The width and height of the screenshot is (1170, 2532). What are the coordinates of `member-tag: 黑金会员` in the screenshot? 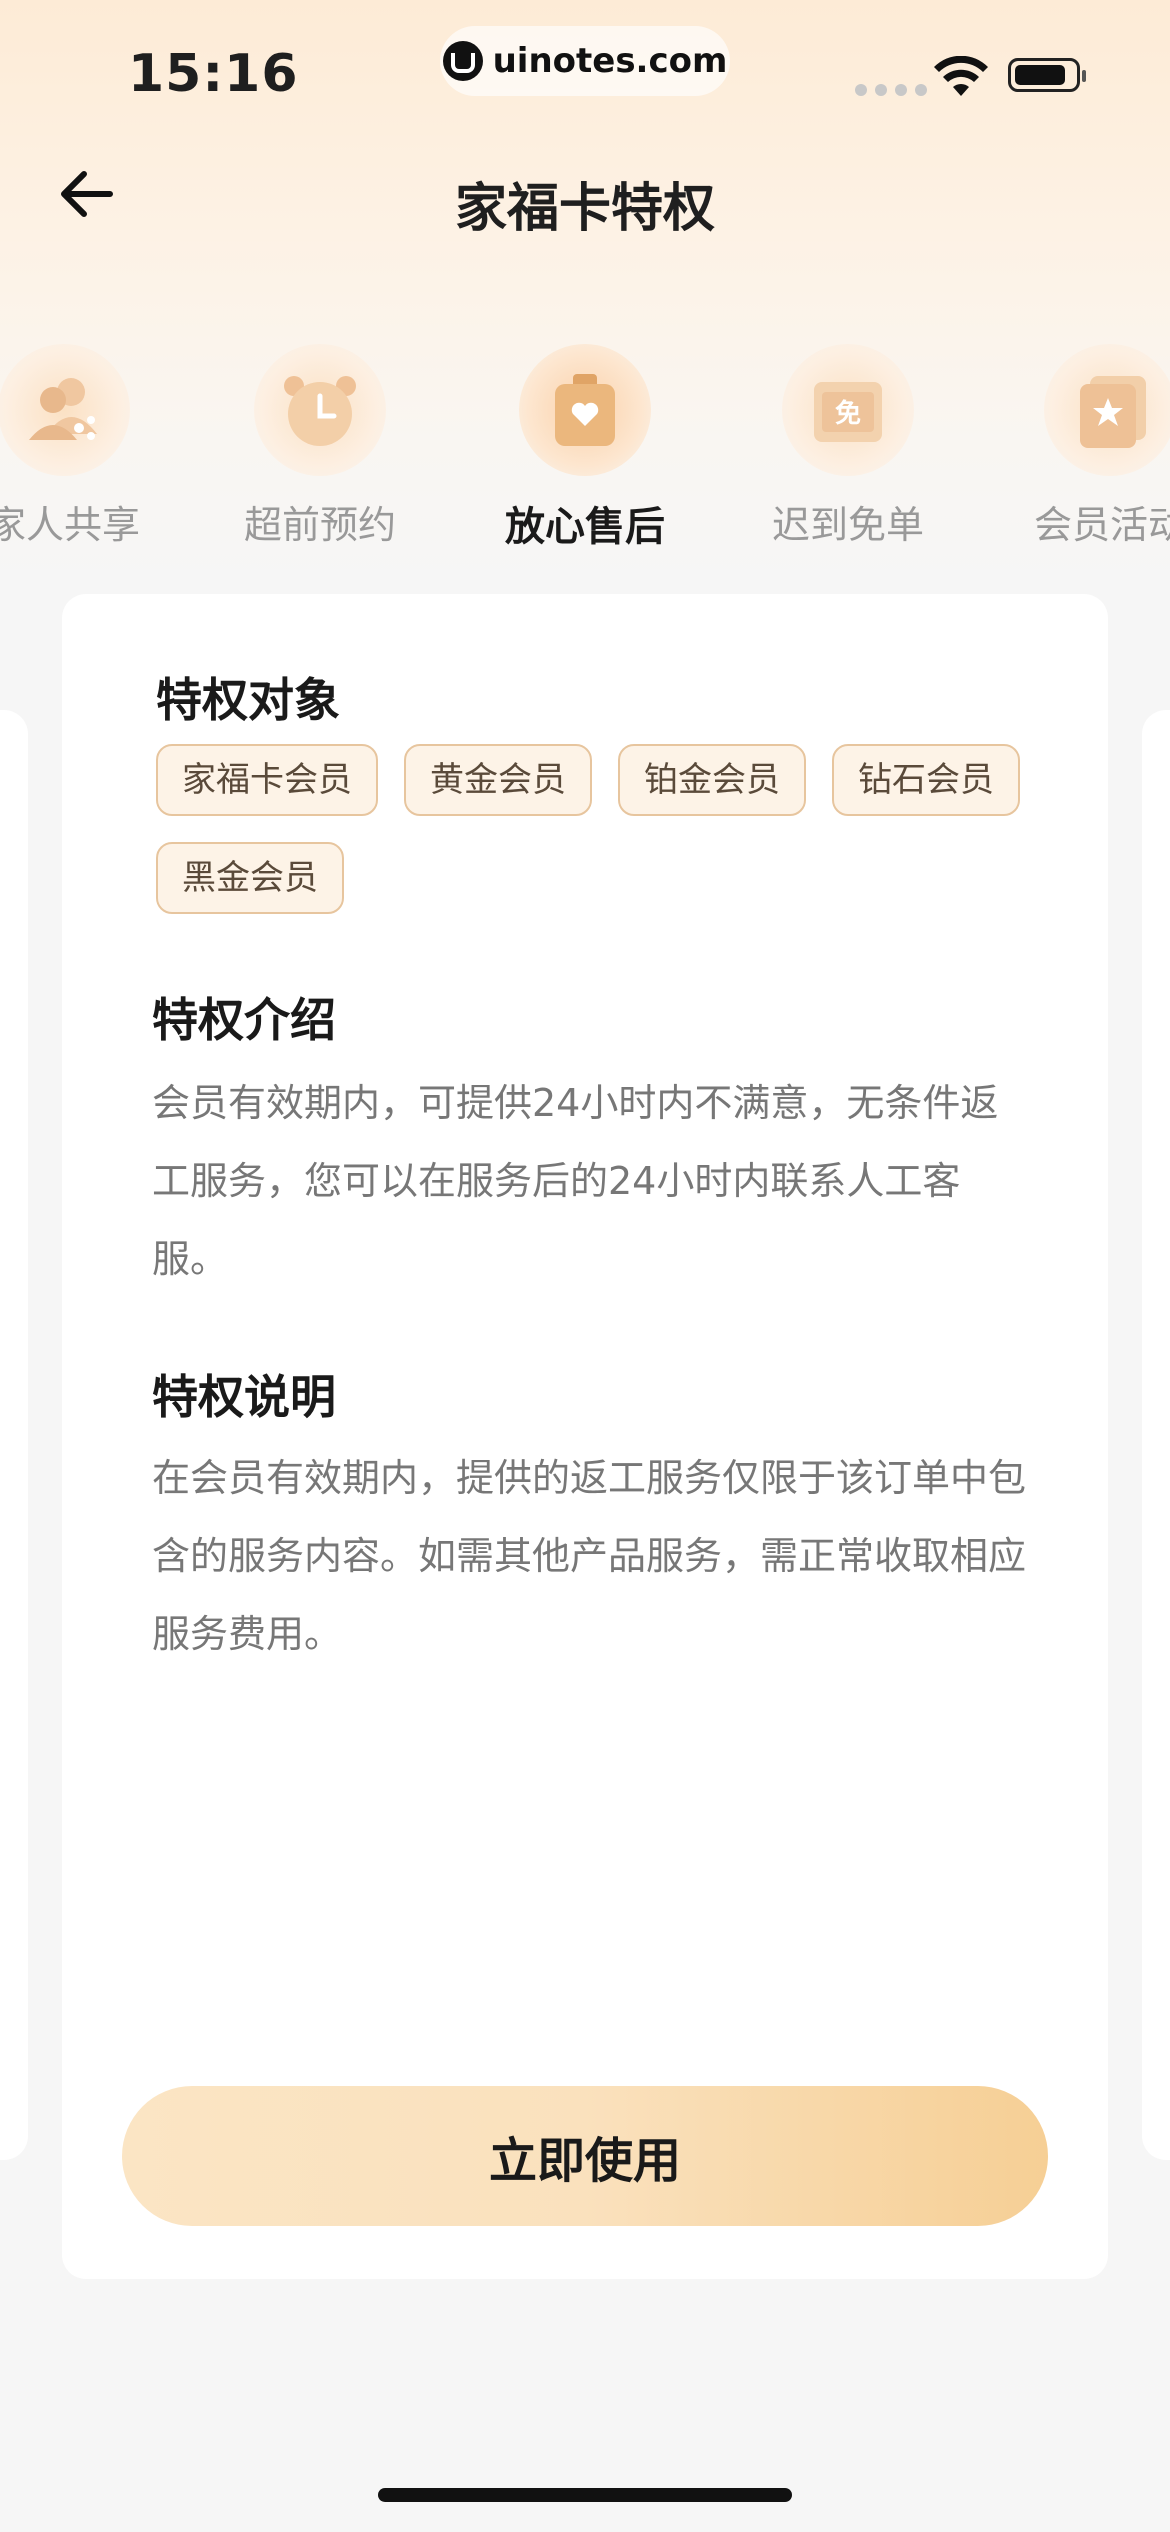 It's located at (250, 878).